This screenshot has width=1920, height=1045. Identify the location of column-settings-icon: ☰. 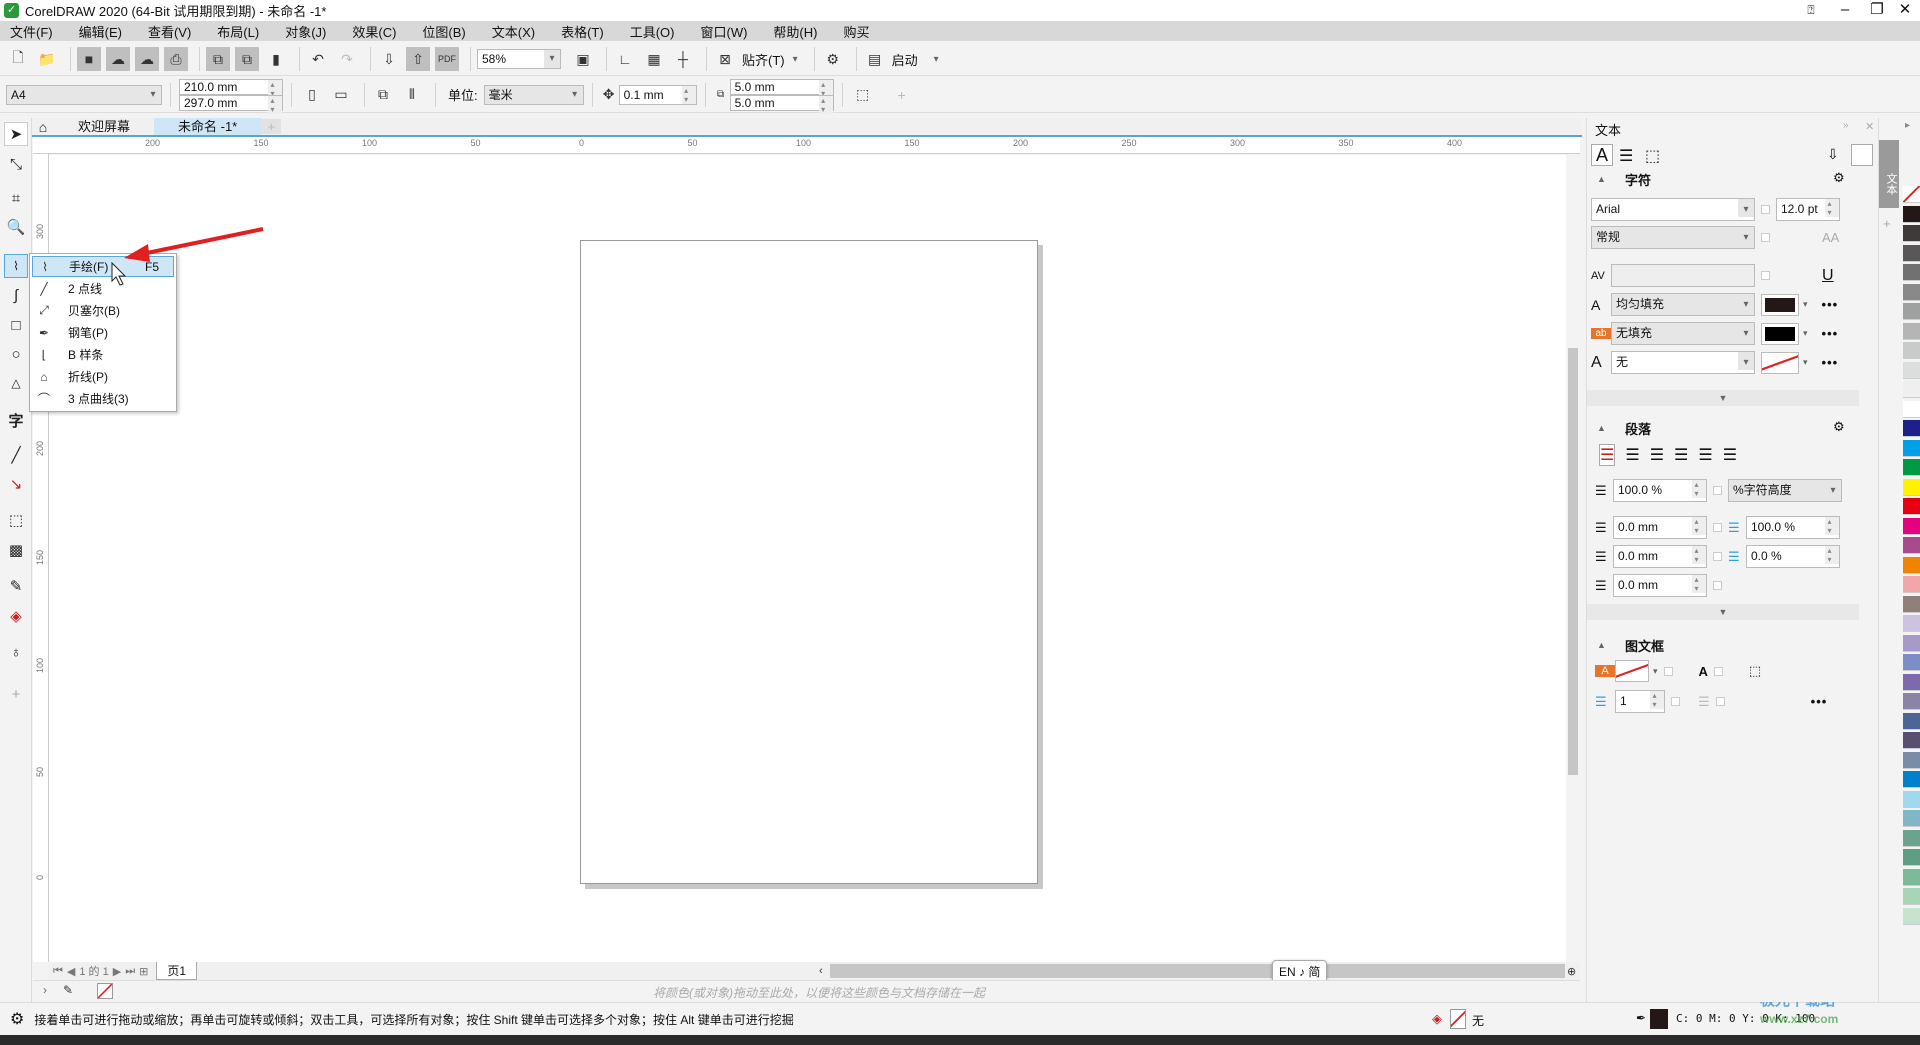
(1704, 702).